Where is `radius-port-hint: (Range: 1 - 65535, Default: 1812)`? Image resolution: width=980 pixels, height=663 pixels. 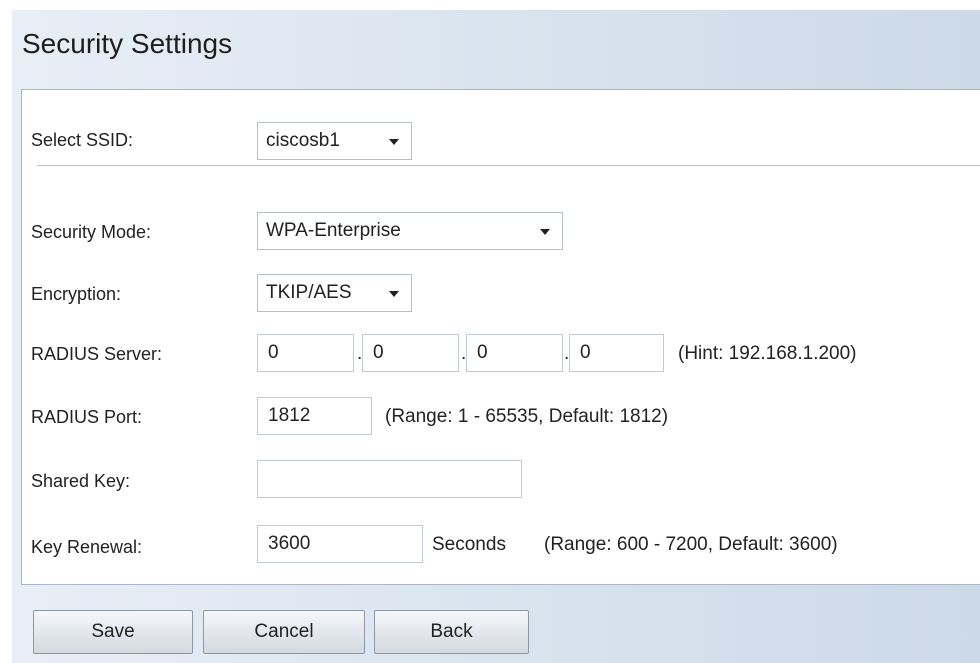
radius-port-hint: (Range: 1 - 65535, Default: 1812) is located at coordinates (527, 416).